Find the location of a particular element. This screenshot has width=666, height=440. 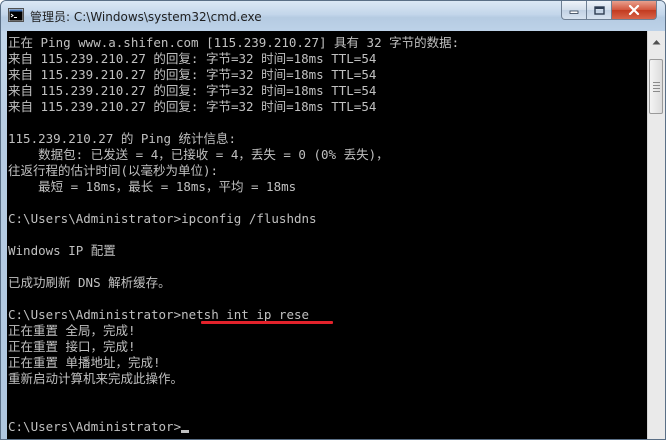

maximize-icon is located at coordinates (599, 10).